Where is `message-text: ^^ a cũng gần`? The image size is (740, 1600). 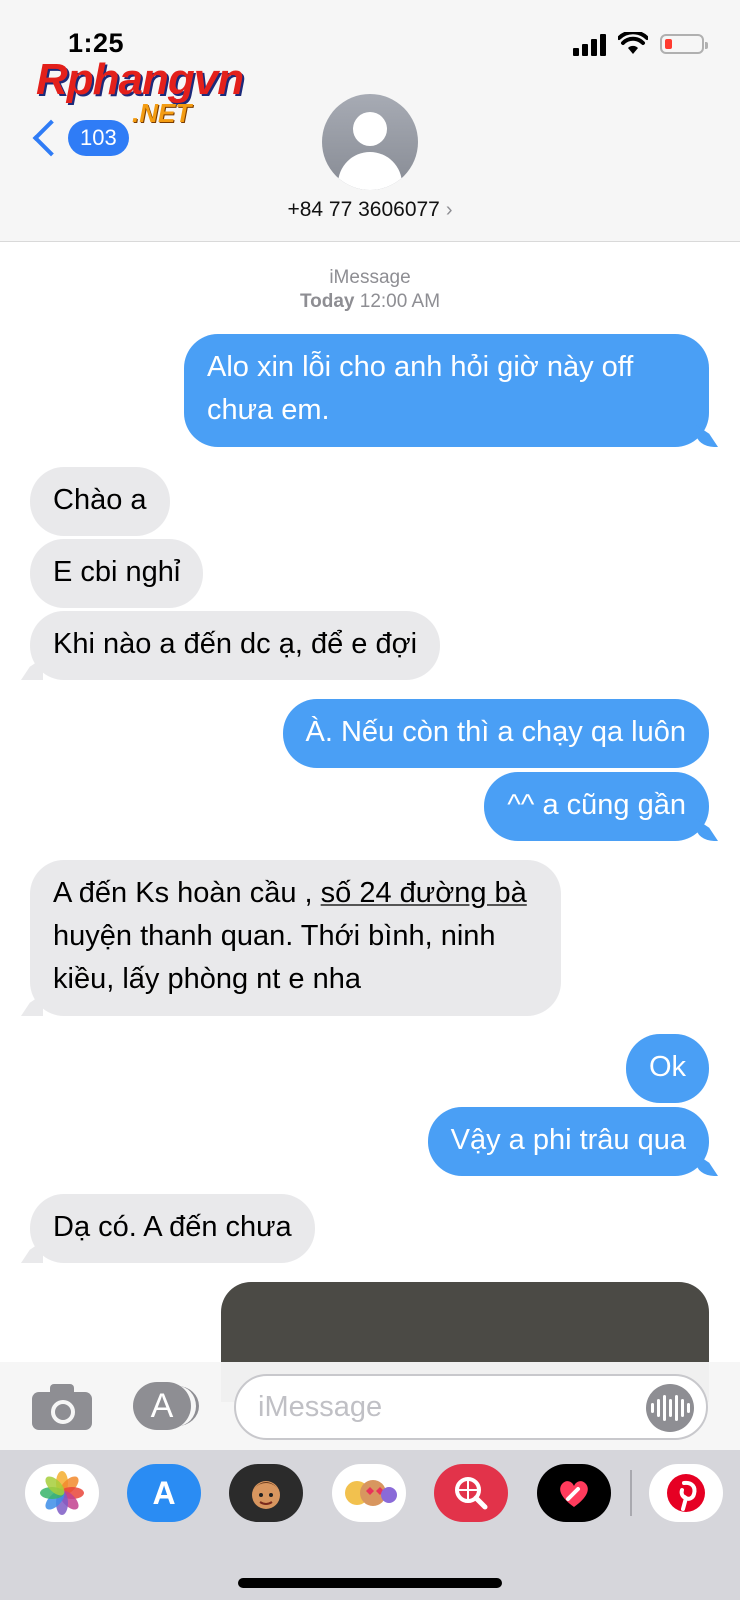
message-text: ^^ a cũng gần is located at coordinates (596, 805).